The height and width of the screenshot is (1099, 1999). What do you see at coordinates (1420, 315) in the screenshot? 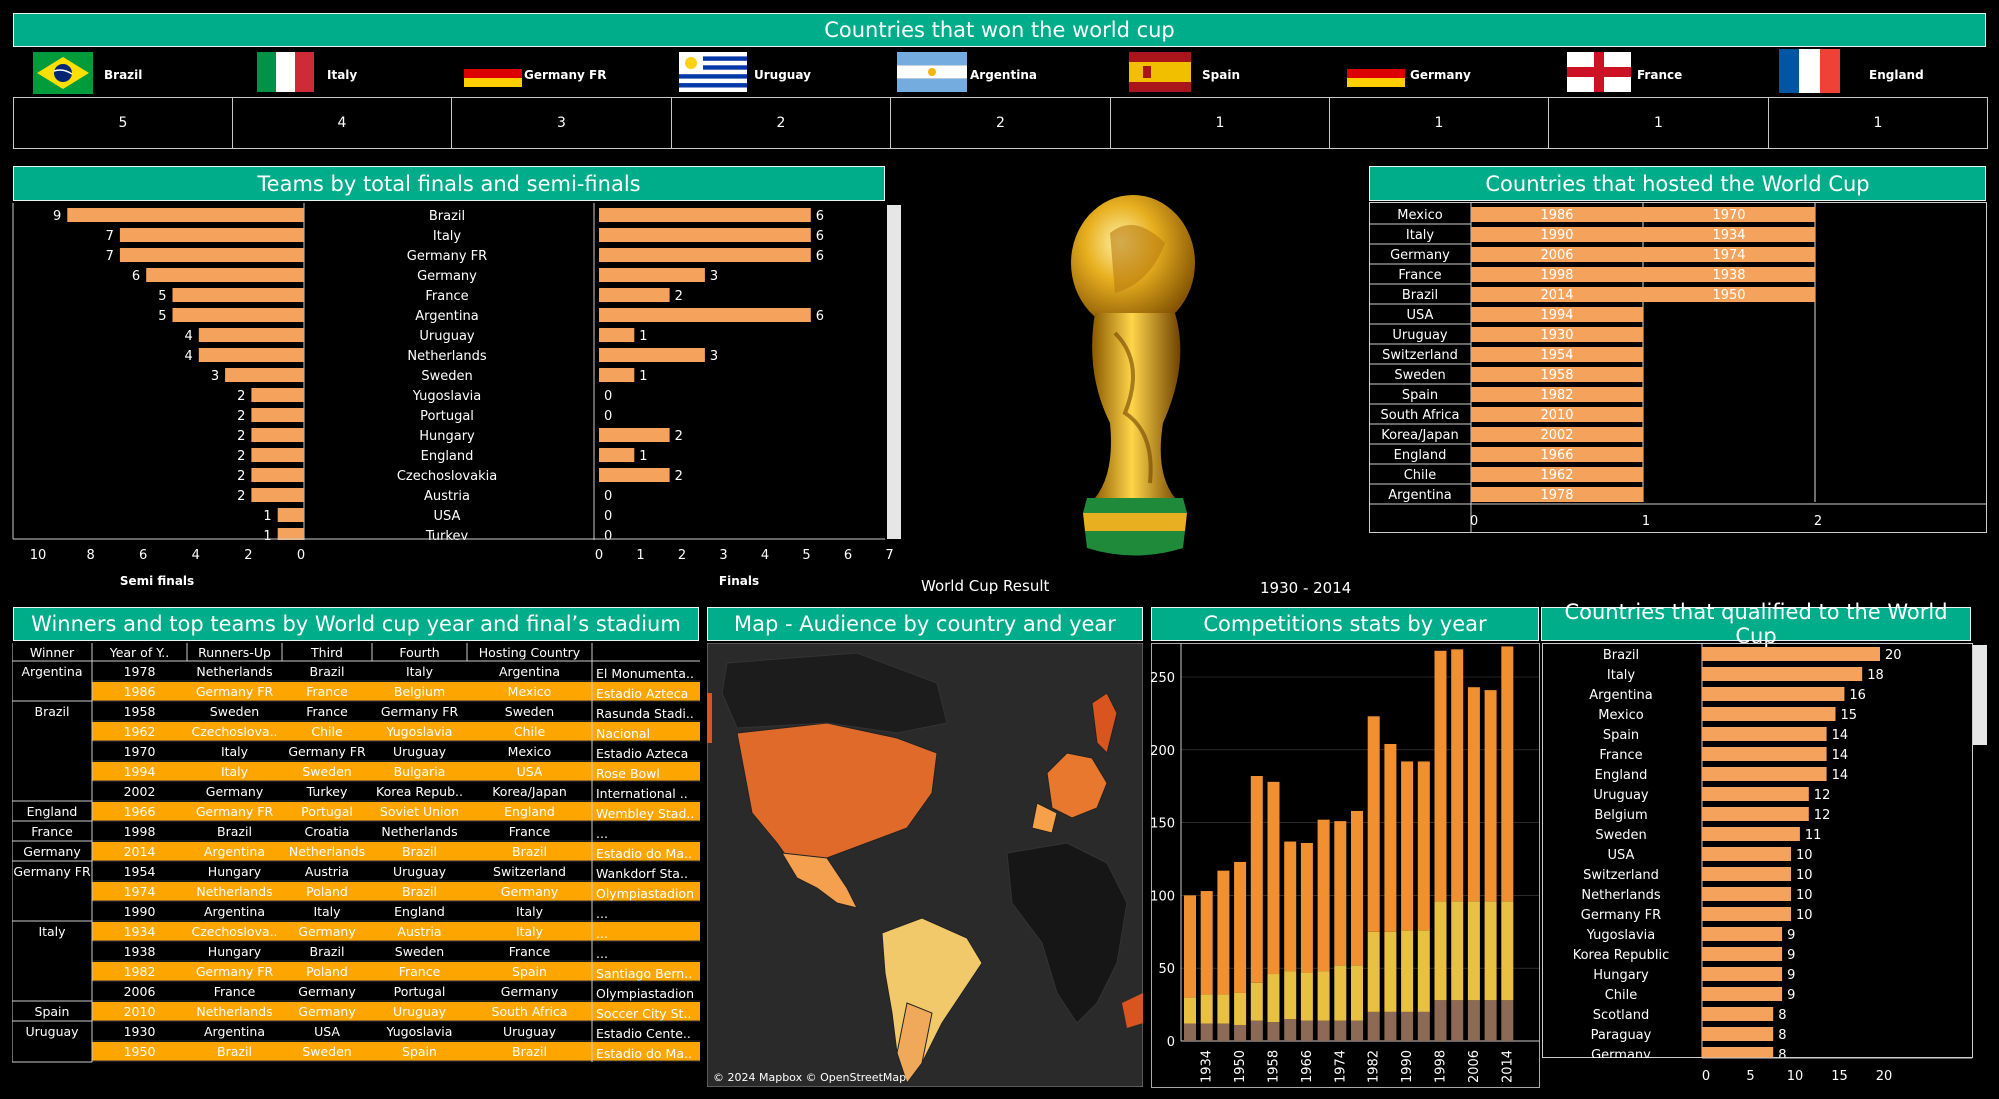
I see `host-country-label: USA` at bounding box center [1420, 315].